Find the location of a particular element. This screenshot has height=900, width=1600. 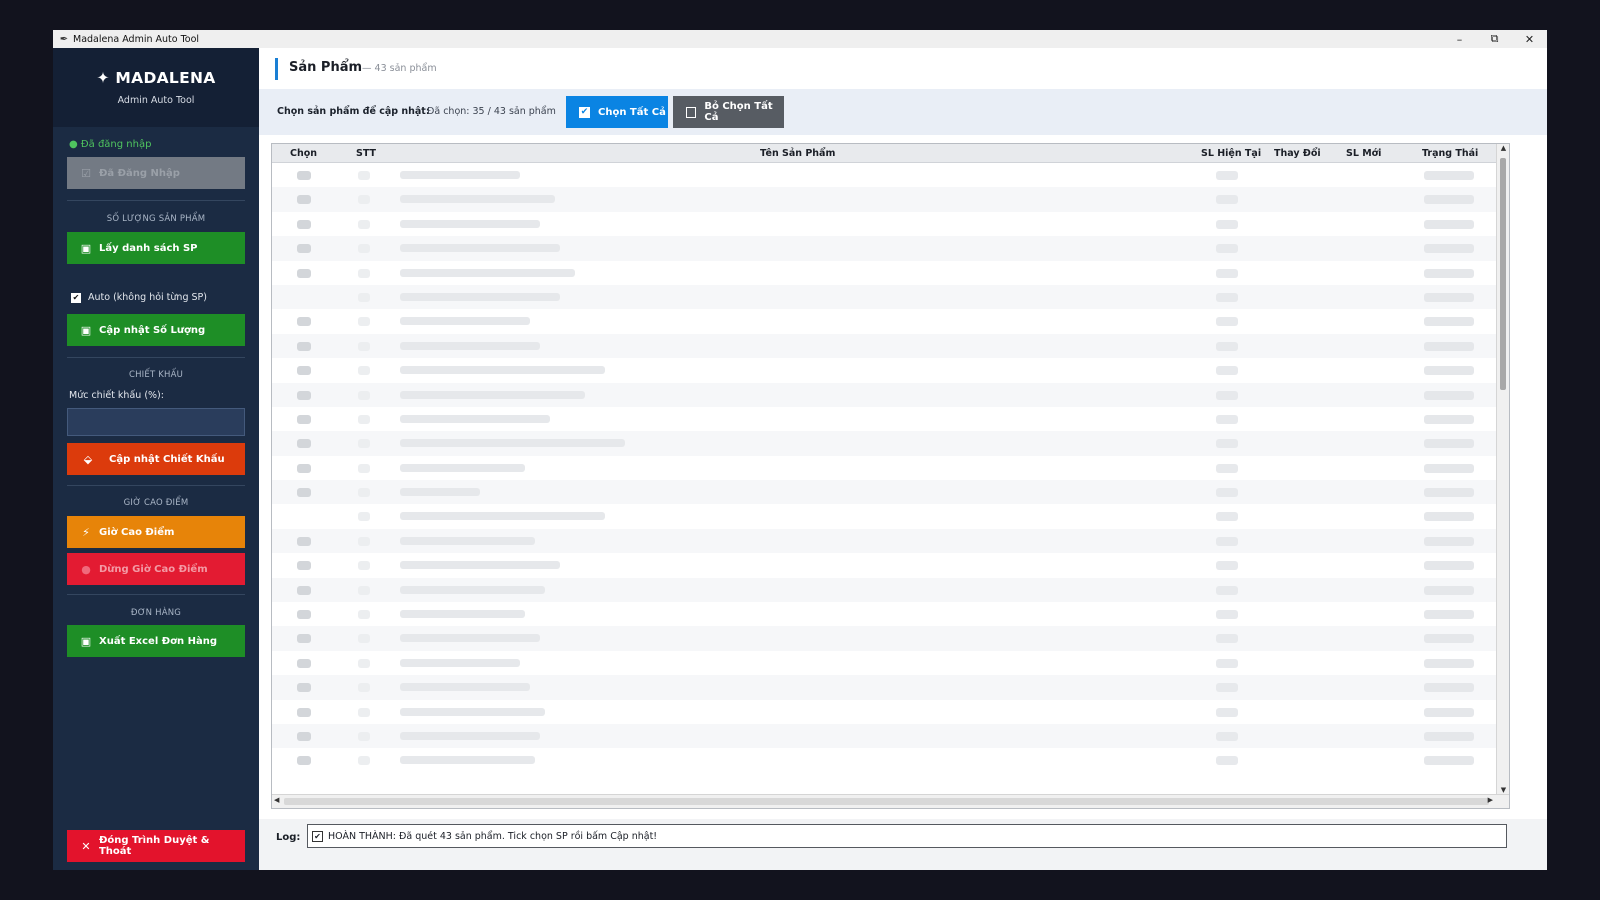

close-browser-exit-button: ✕ Đóng Trình Duyệt & Thoát is located at coordinates (156, 846).